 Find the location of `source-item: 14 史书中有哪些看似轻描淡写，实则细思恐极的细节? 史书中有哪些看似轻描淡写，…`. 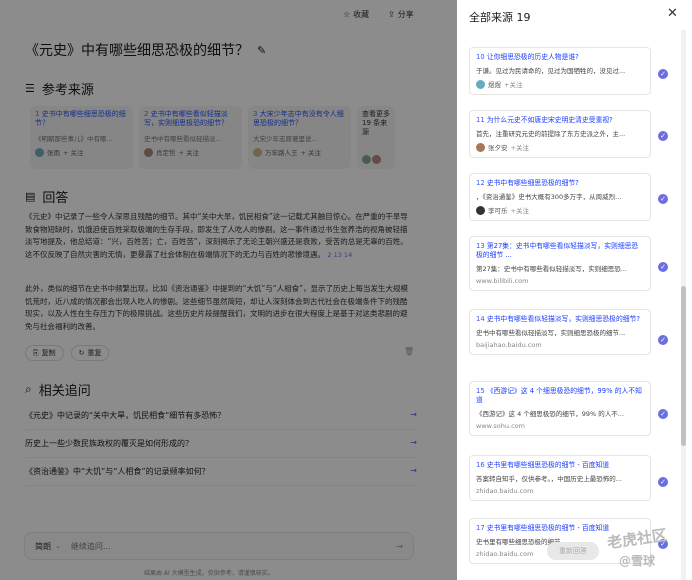

source-item: 14 史书中有哪些看似轻描淡写，实则细思恐极的细节? 史书中有哪些看似轻描淡写，… is located at coordinates (560, 332).